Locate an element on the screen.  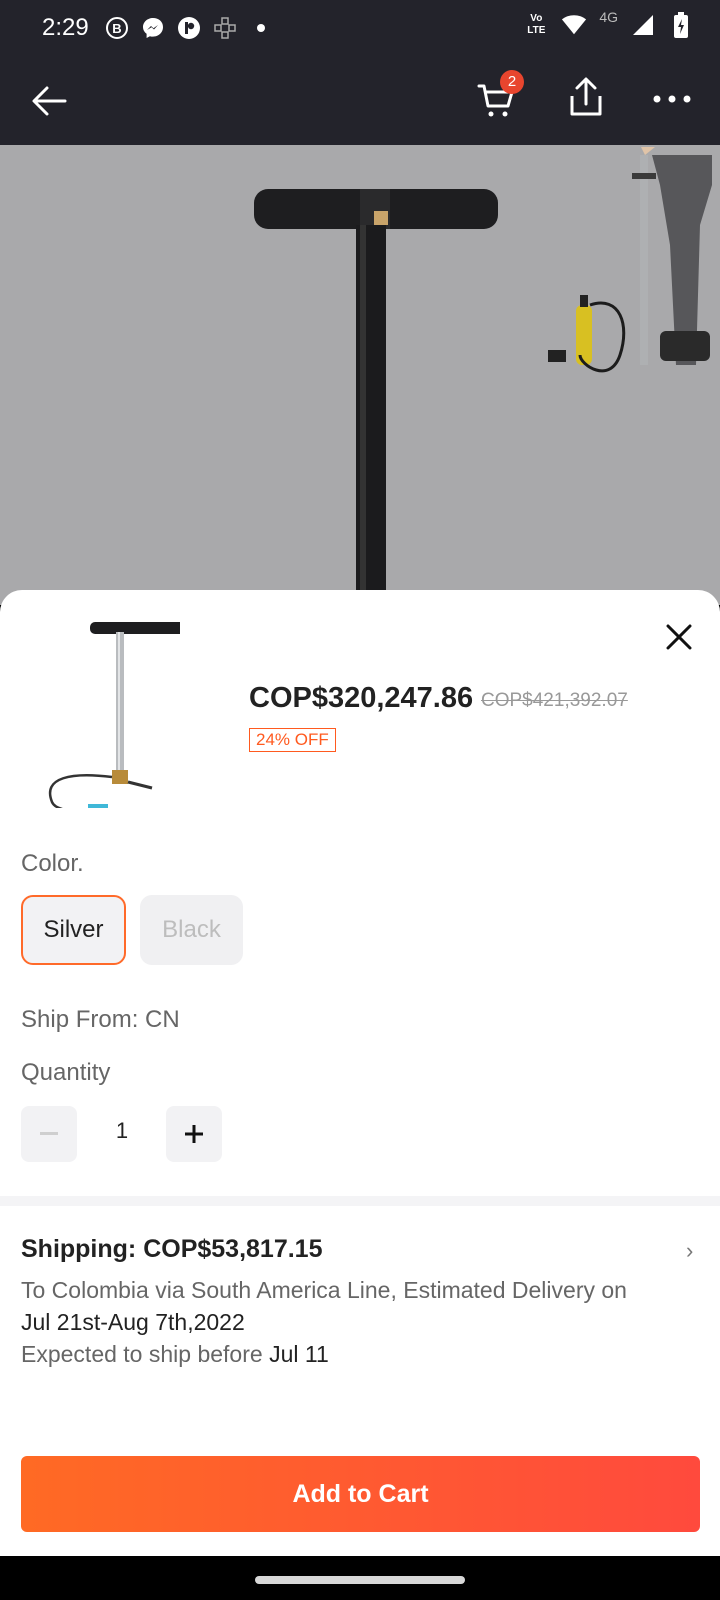
home-gesture-handle is located at coordinates (360, 1580).